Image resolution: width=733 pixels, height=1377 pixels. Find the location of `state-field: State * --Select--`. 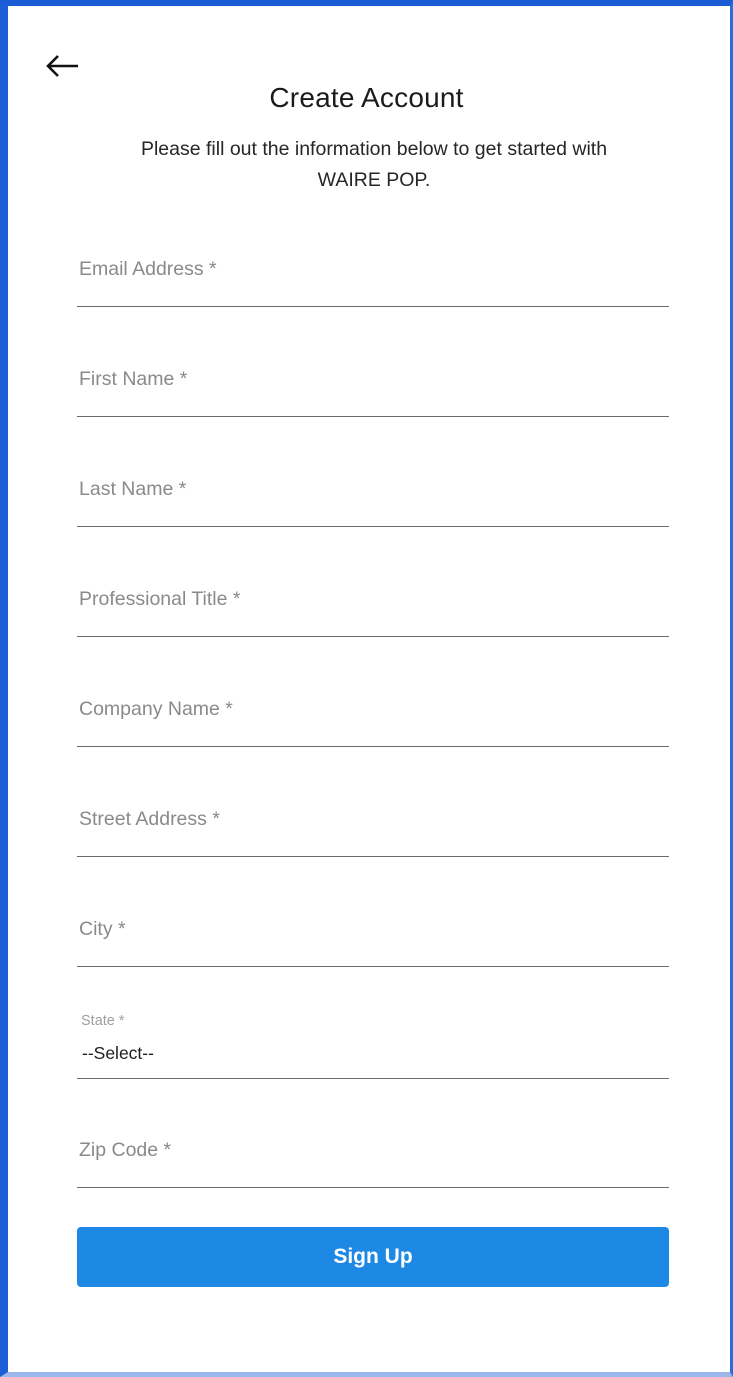

state-field: State * --Select-- is located at coordinates (373, 1044).